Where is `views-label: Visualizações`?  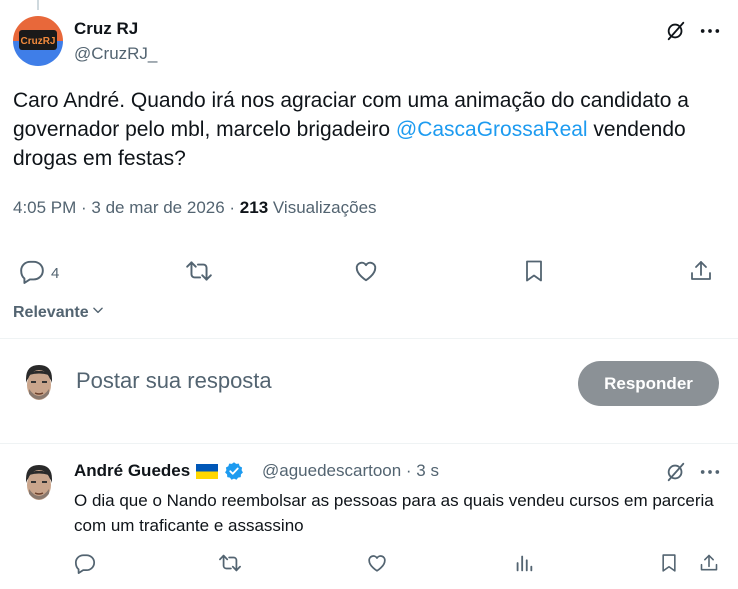
views-label: Visualizações is located at coordinates (322, 207).